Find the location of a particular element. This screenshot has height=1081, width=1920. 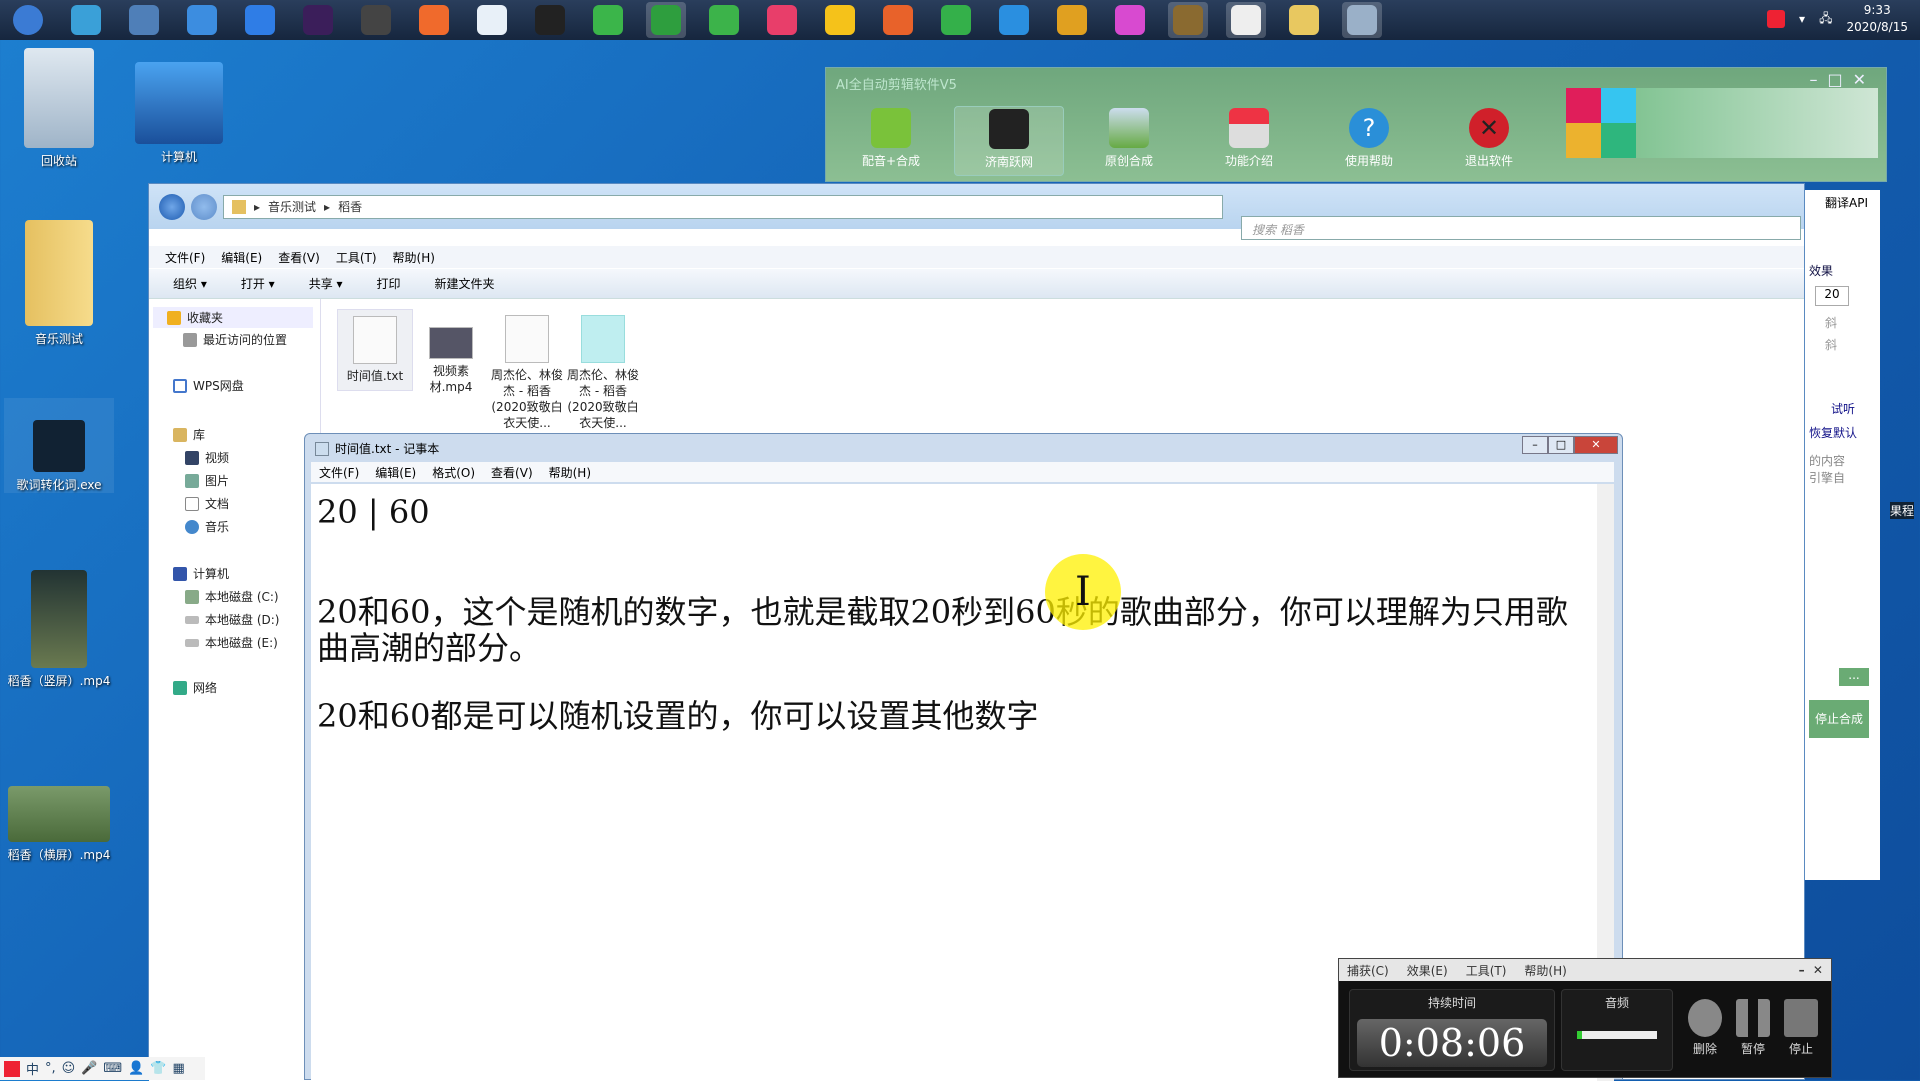

checkbox-1: 斜 is located at coordinates (1831, 322).